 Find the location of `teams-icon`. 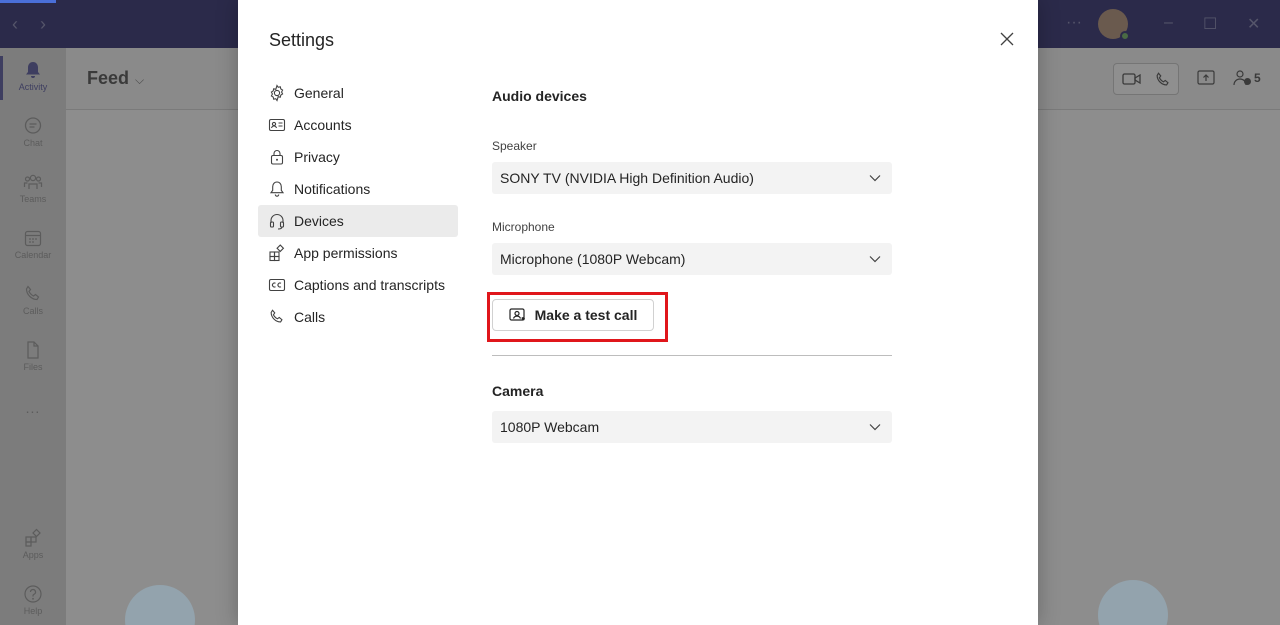

teams-icon is located at coordinates (33, 181).